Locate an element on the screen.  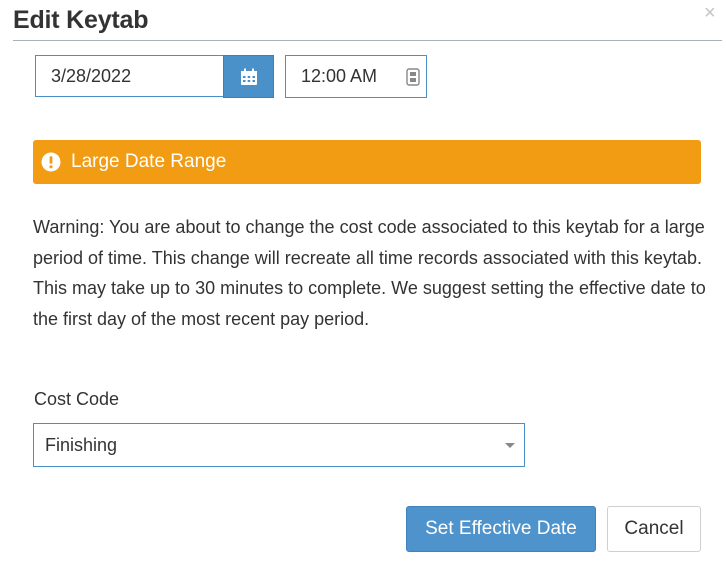
close-icon: × is located at coordinates (710, 13).